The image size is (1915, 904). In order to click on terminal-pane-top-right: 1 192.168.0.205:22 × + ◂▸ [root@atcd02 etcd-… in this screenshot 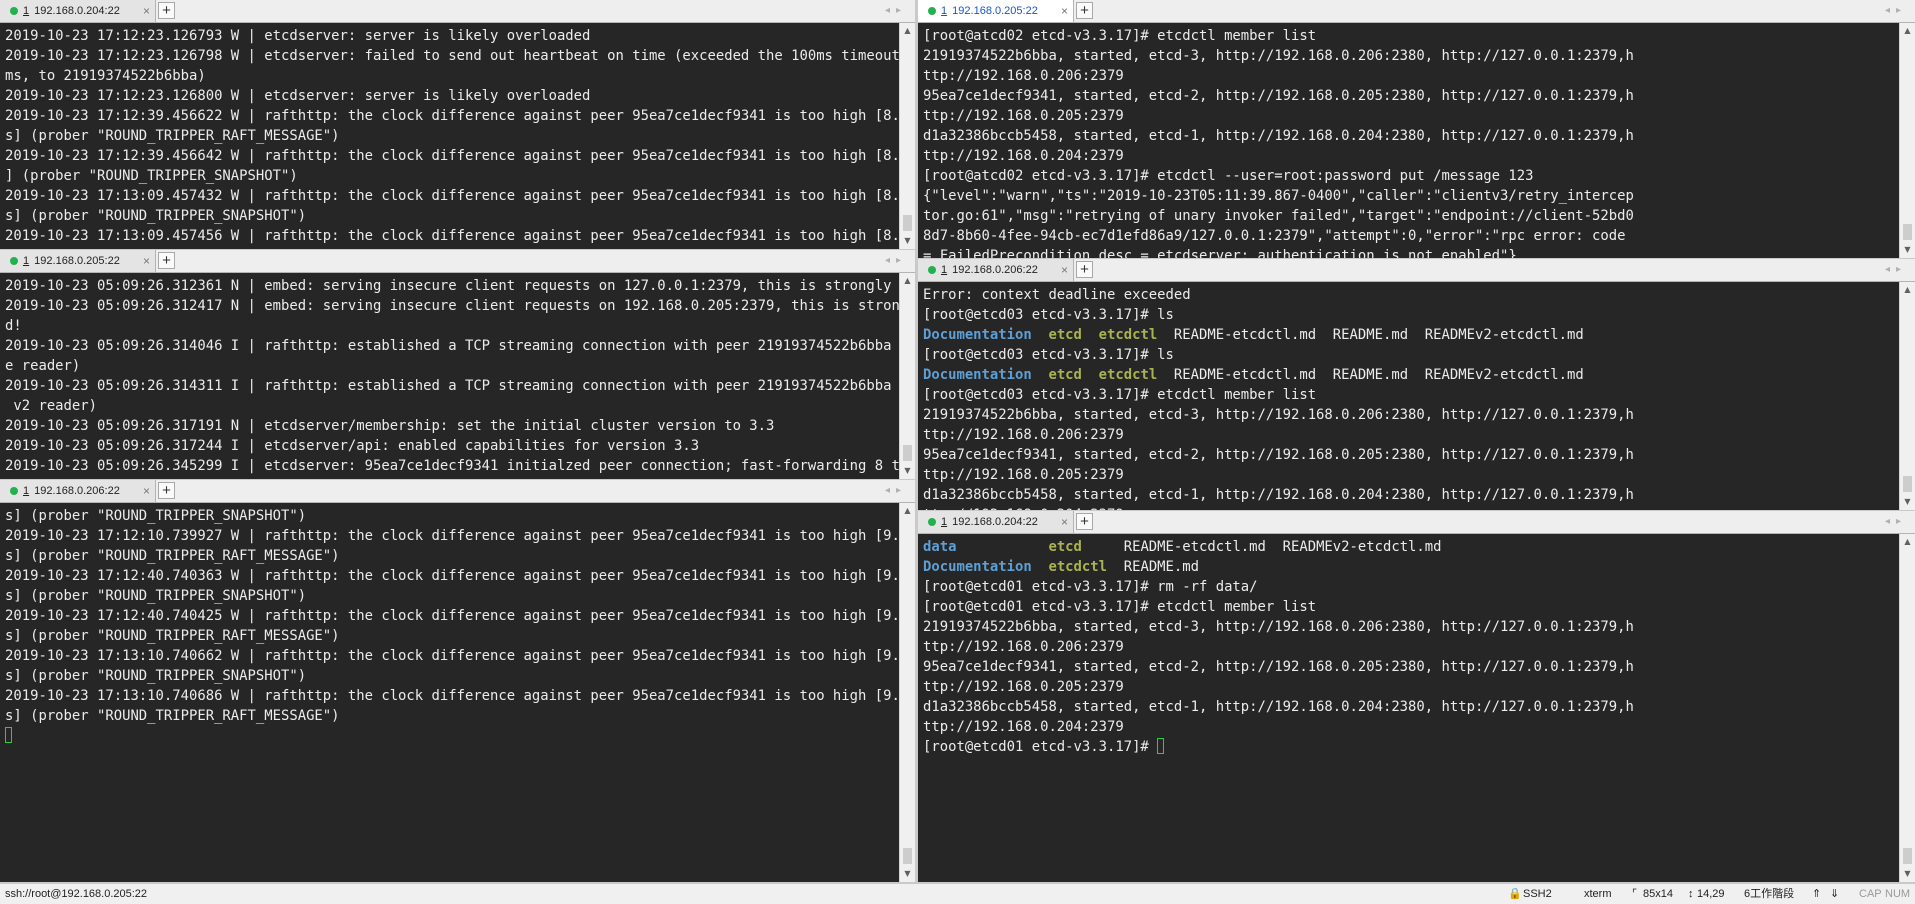, I will do `click(1416, 129)`.